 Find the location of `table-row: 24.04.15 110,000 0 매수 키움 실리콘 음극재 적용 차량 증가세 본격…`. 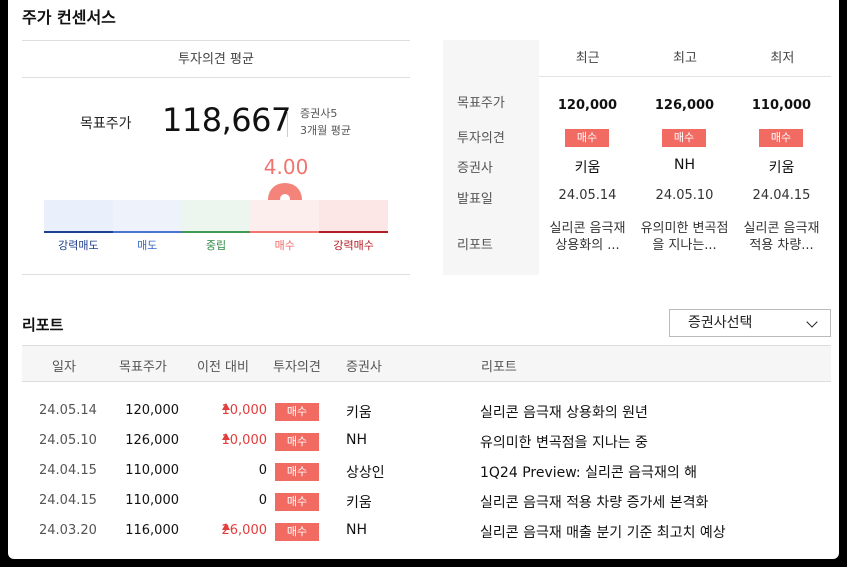

table-row: 24.04.15 110,000 0 매수 키움 실리콘 음극재 적용 차량 증가세 본격… is located at coordinates (426, 501).